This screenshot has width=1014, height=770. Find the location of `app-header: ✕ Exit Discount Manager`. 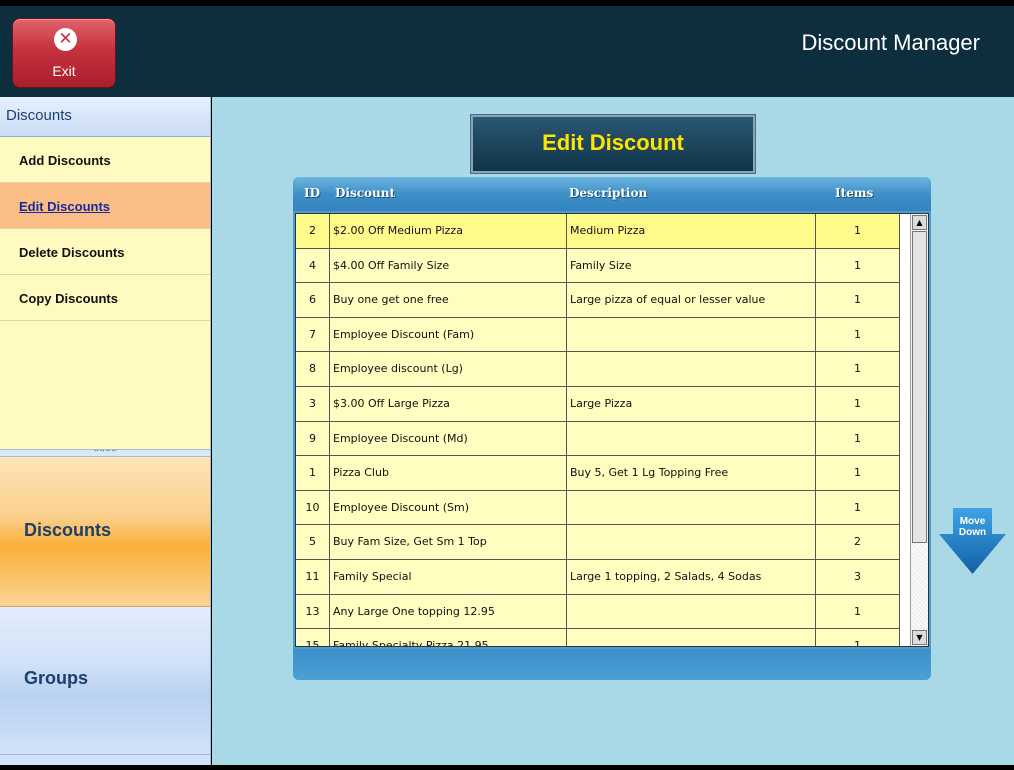

app-header: ✕ Exit Discount Manager is located at coordinates (507, 51).